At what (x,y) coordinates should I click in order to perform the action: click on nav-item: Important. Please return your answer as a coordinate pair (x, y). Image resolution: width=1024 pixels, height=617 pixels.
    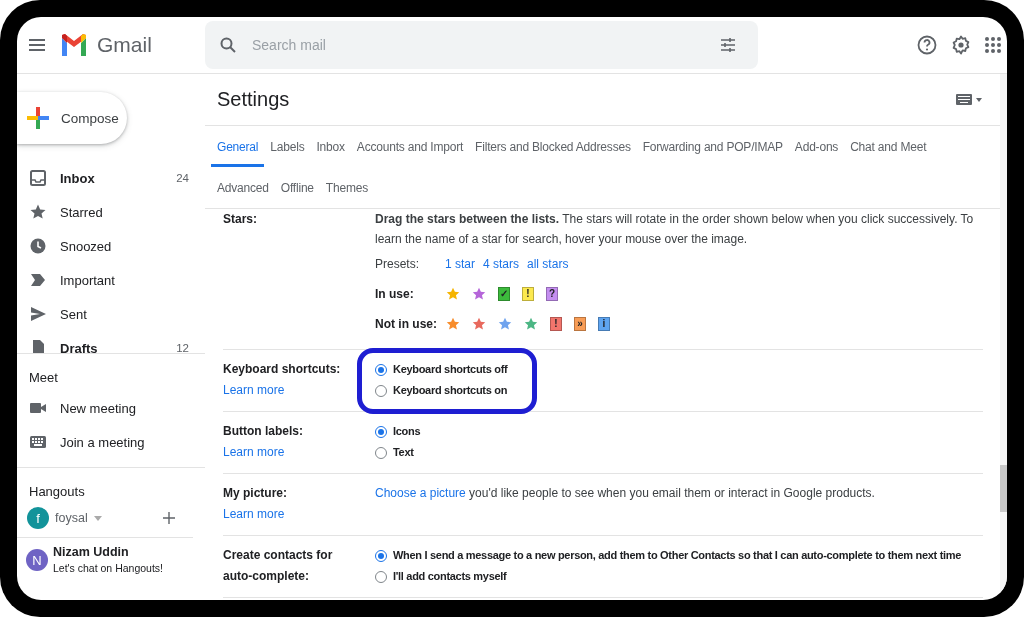
    Looking at the image, I should click on (111, 280).